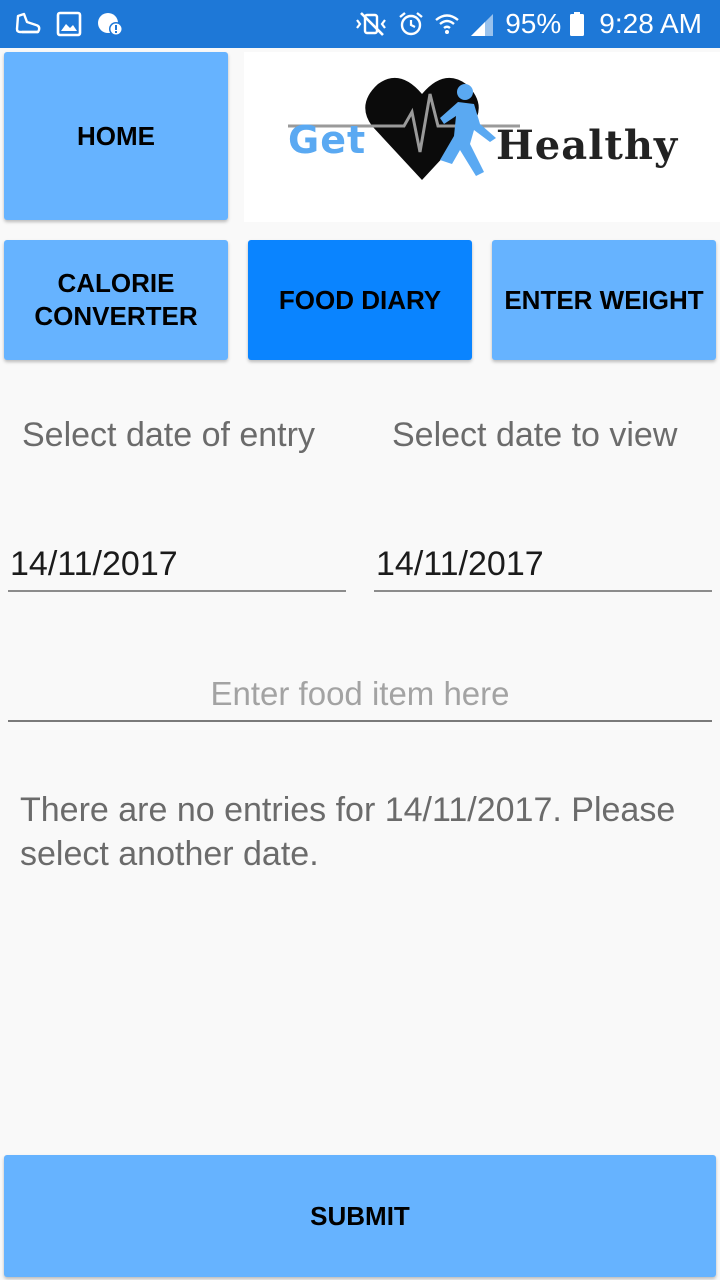 This screenshot has height=1280, width=720. What do you see at coordinates (411, 24) in the screenshot?
I see `alarm-icon` at bounding box center [411, 24].